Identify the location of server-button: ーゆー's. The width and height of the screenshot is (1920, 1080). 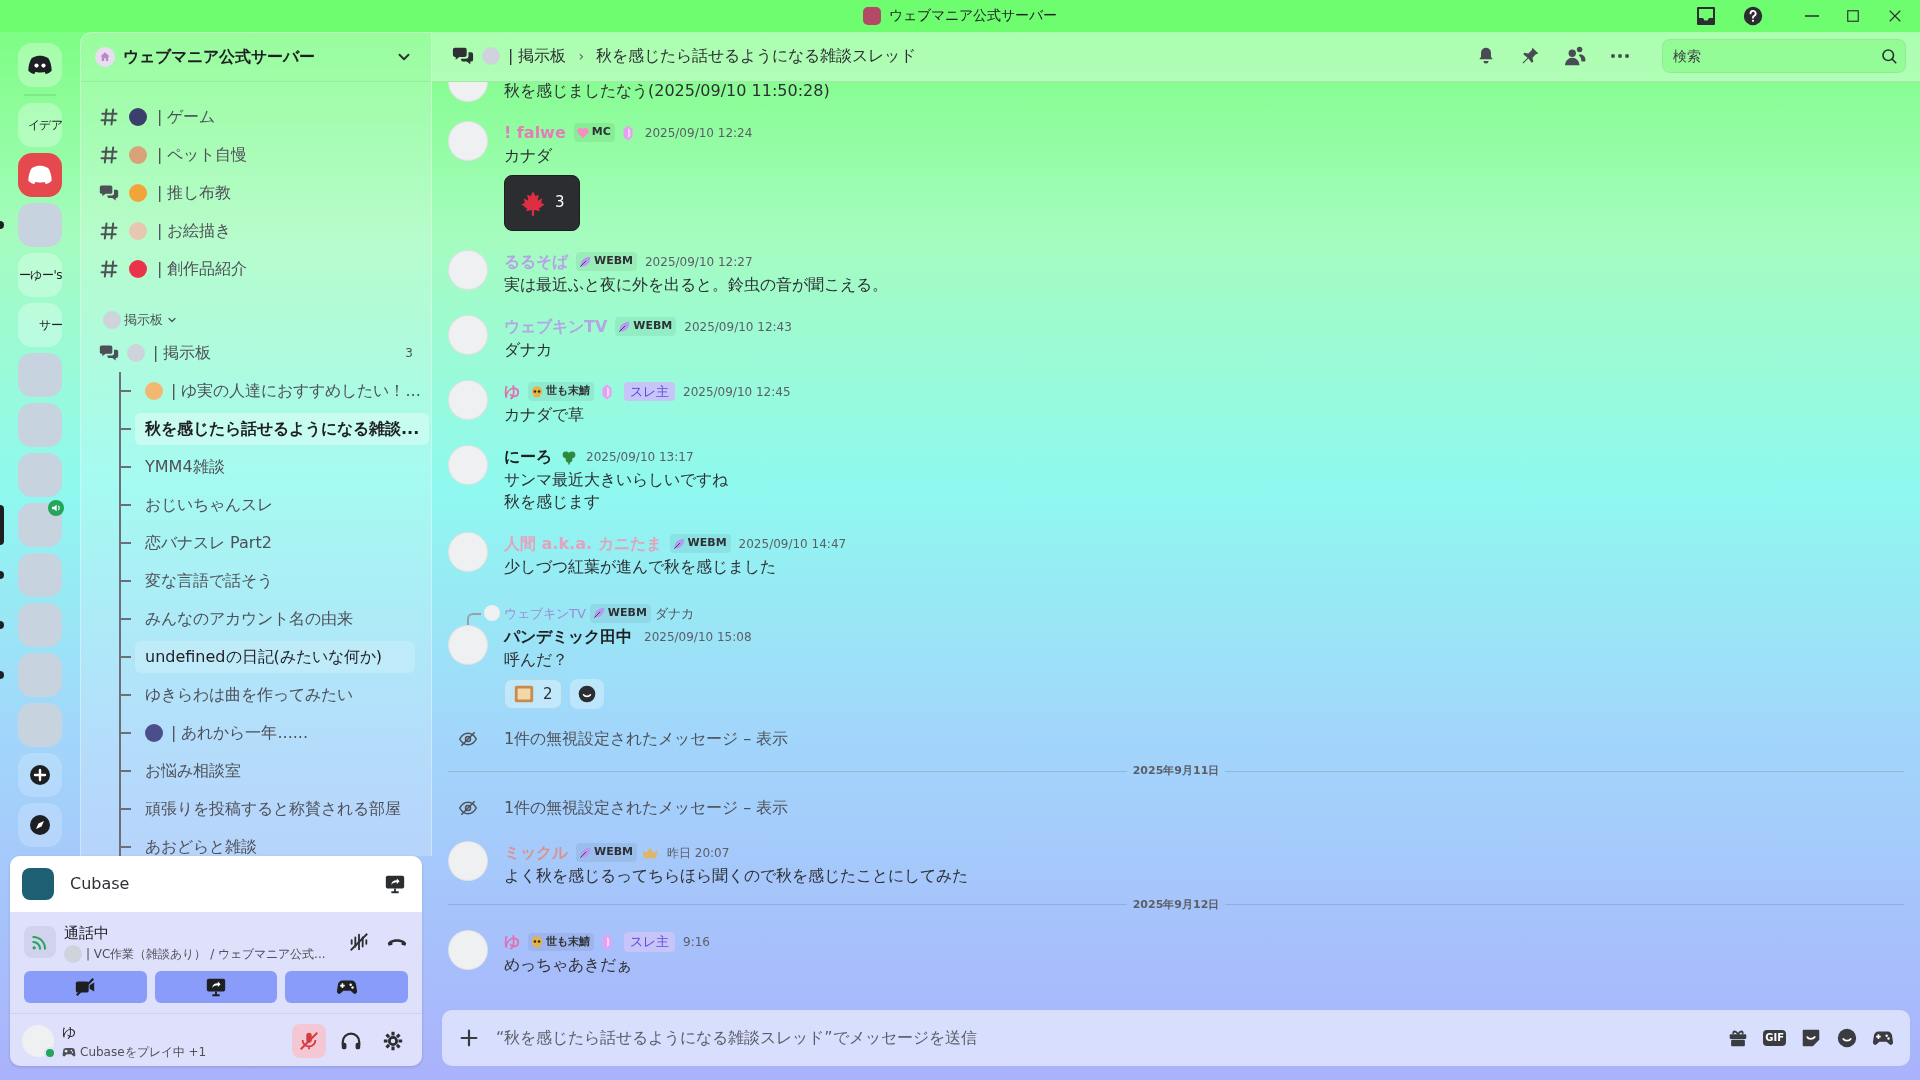
(40, 274).